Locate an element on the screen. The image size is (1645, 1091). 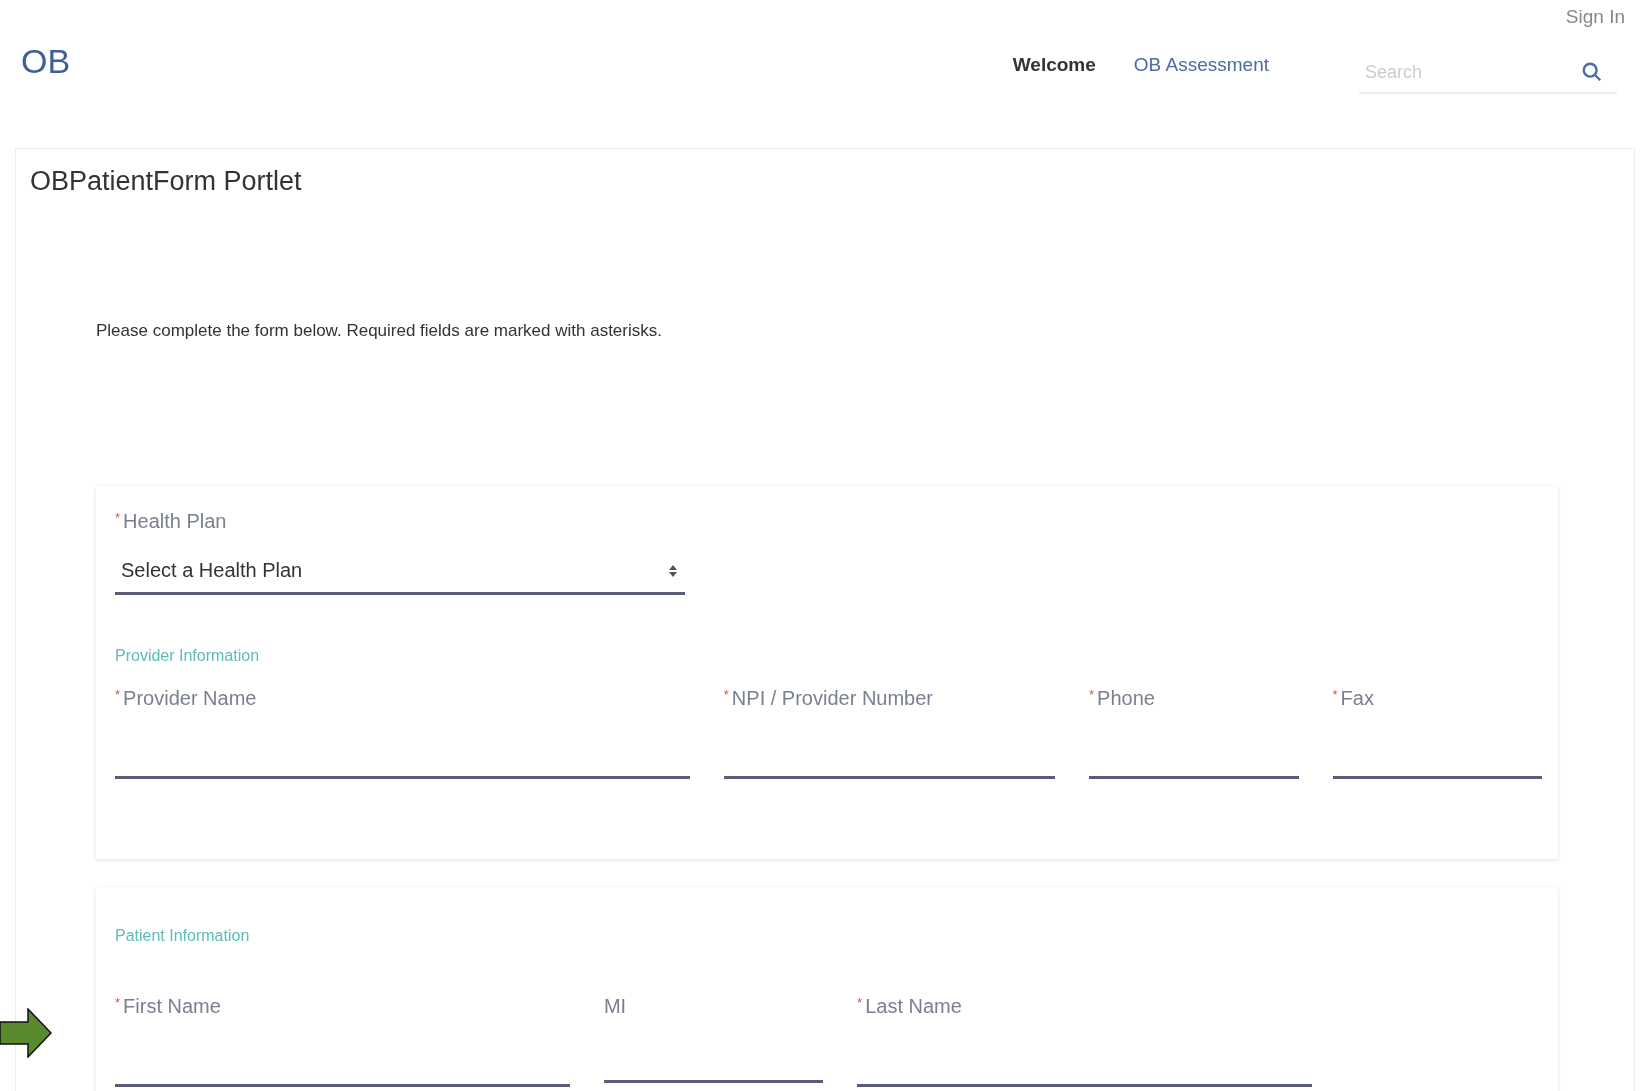
intro-text: Please complete the form below. Required fields are marked with asterisks. is located at coordinates (379, 331).